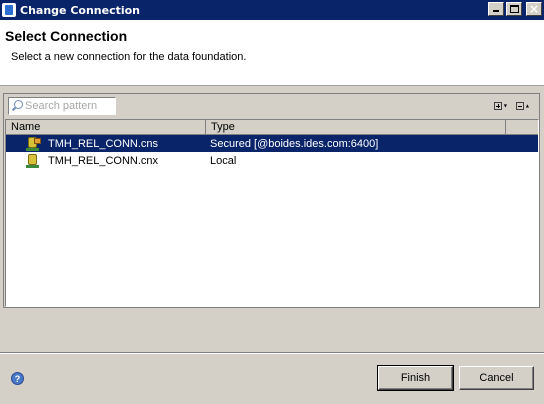  What do you see at coordinates (272, 353) in the screenshot?
I see `footer-separator` at bounding box center [272, 353].